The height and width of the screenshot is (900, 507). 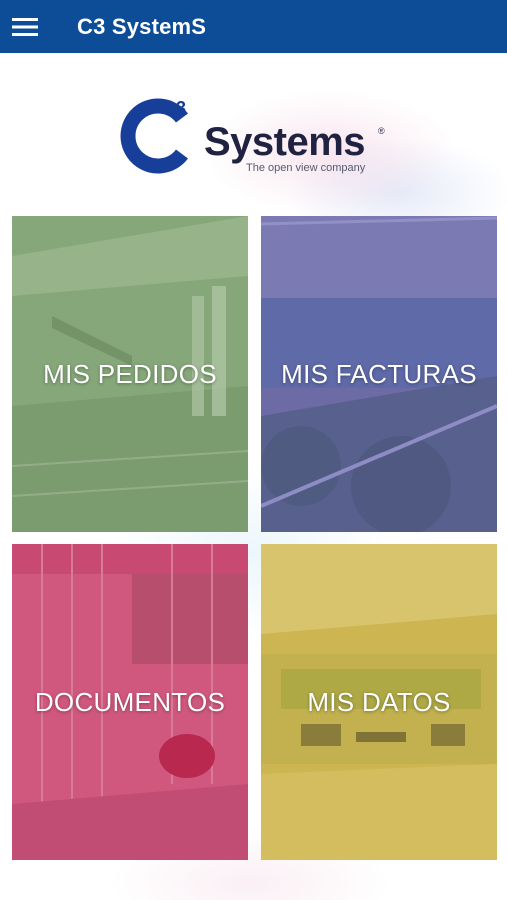 I want to click on tile-label: MIS FACTURAS, so click(x=379, y=373).